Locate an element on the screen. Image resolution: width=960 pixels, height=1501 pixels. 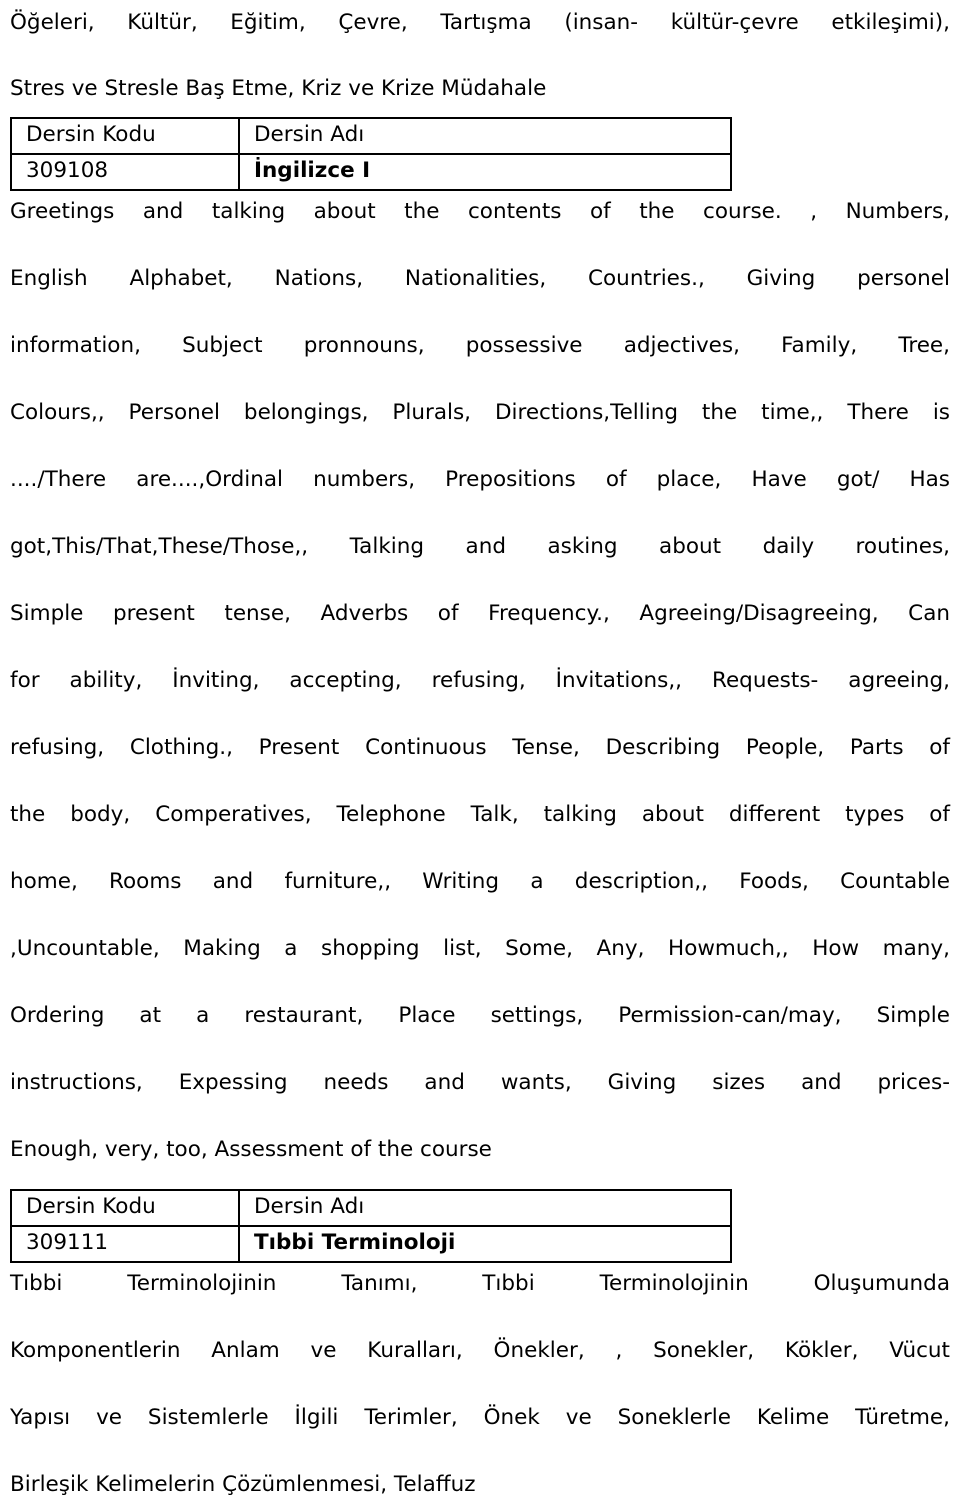
course-name-value: Tıbbi Terminoloji is located at coordinates (485, 1244).